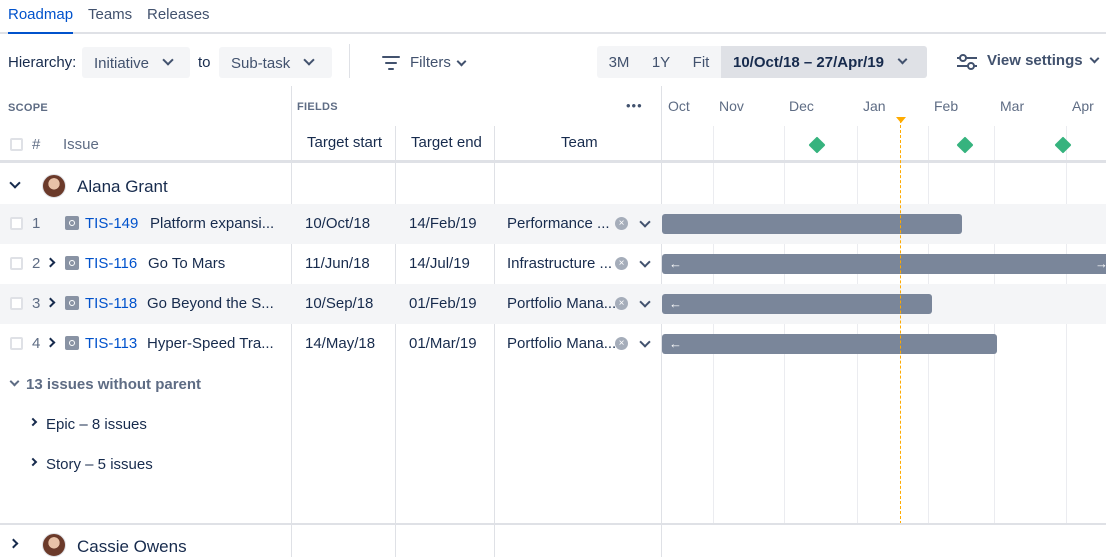  I want to click on range-fit-button: Fit, so click(701, 62).